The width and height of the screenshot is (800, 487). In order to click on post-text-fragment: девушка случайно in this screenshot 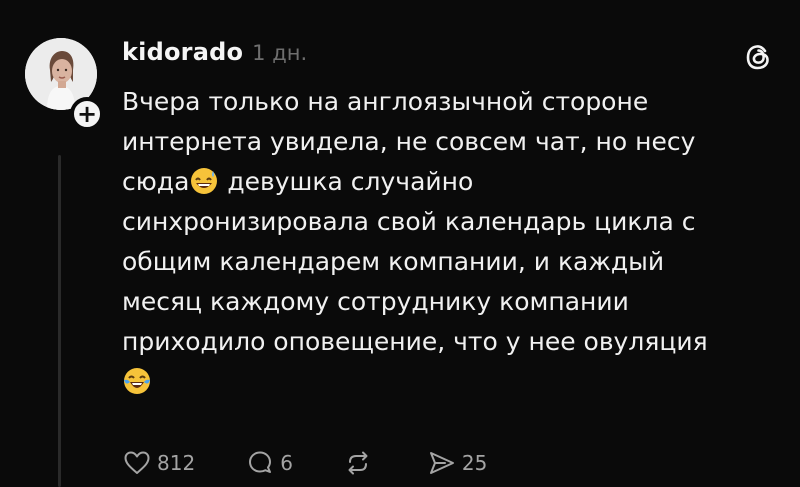, I will do `click(346, 181)`.